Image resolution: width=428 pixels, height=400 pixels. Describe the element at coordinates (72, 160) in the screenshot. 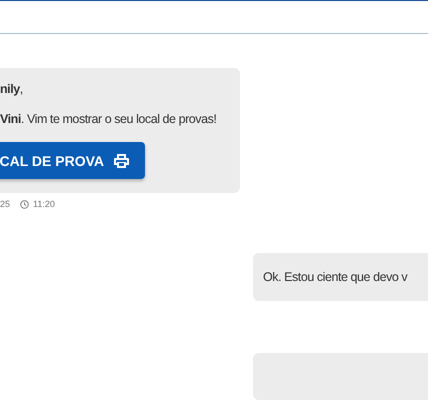

I see `local-de-prova-button: CAL DE PROVA` at that location.